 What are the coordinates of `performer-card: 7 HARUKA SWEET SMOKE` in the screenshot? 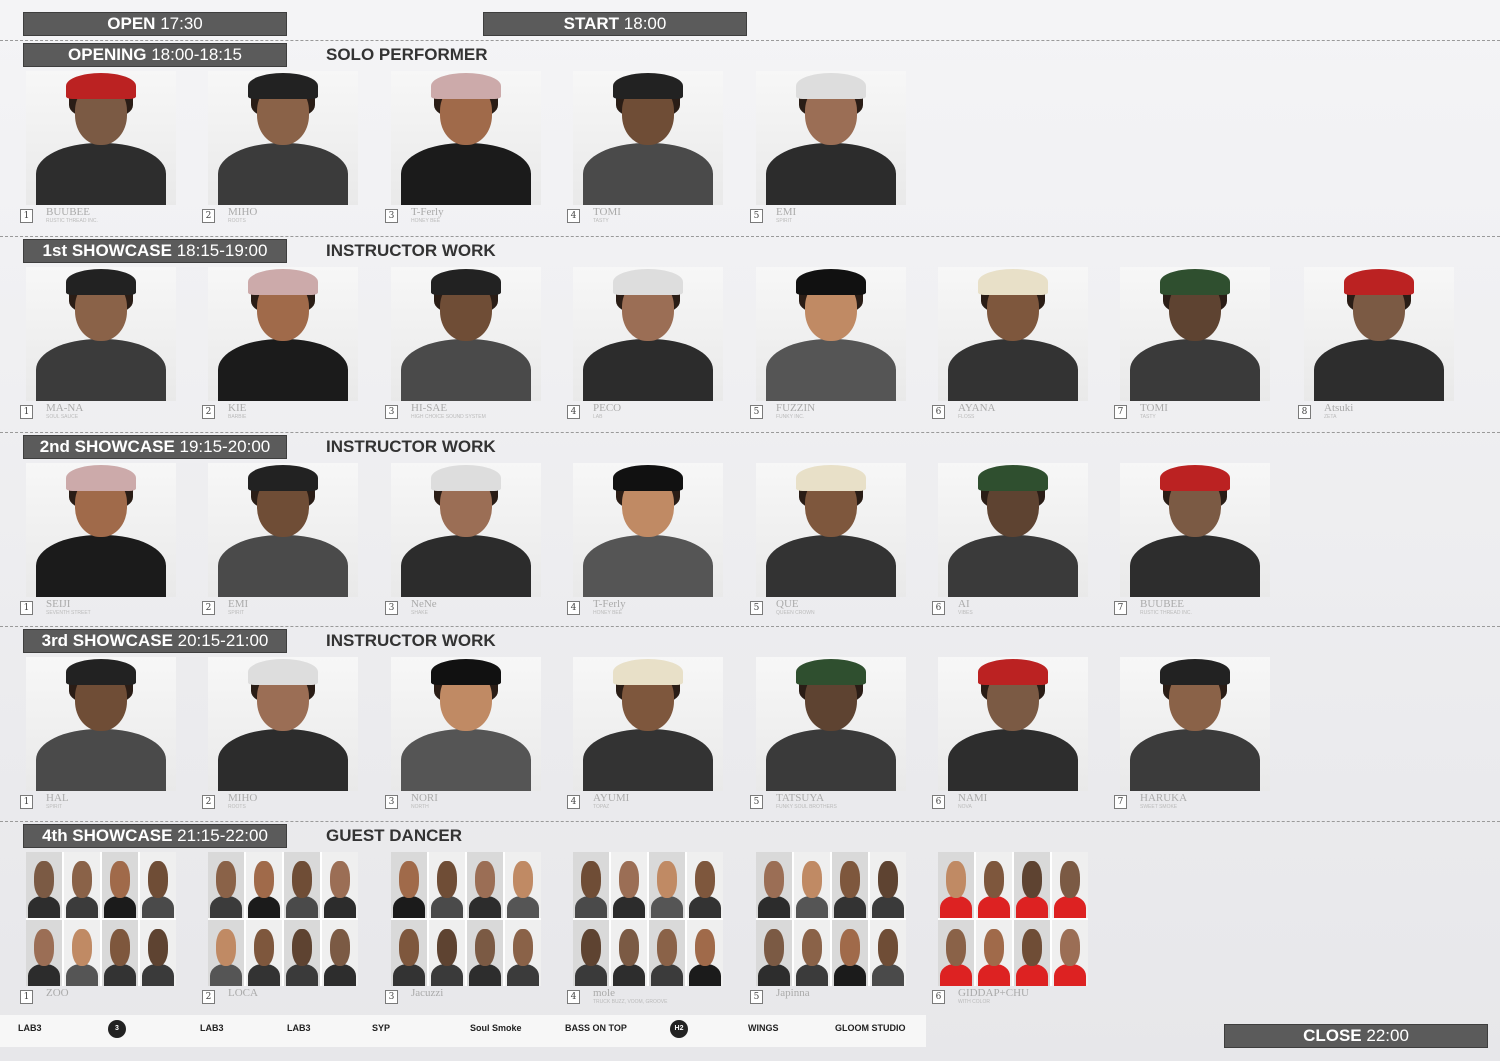 It's located at (1192, 733).